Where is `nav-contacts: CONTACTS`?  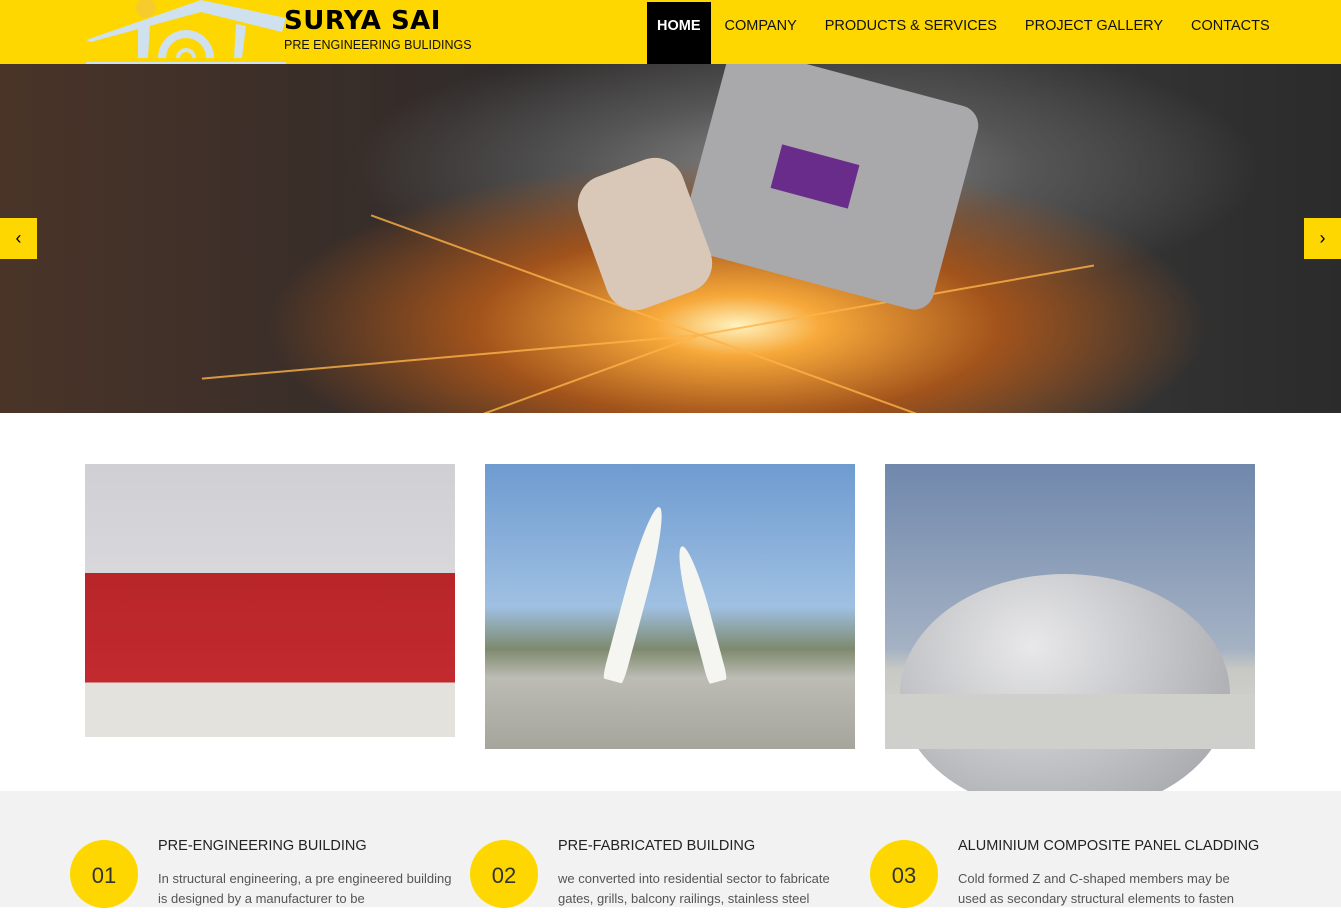 nav-contacts: CONTACTS is located at coordinates (1230, 33).